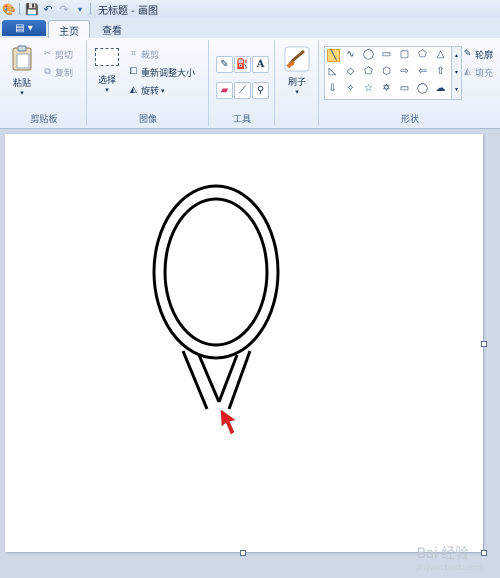 This screenshot has height=578, width=500. I want to click on fill-bucket-icon: ⛽, so click(242, 64).